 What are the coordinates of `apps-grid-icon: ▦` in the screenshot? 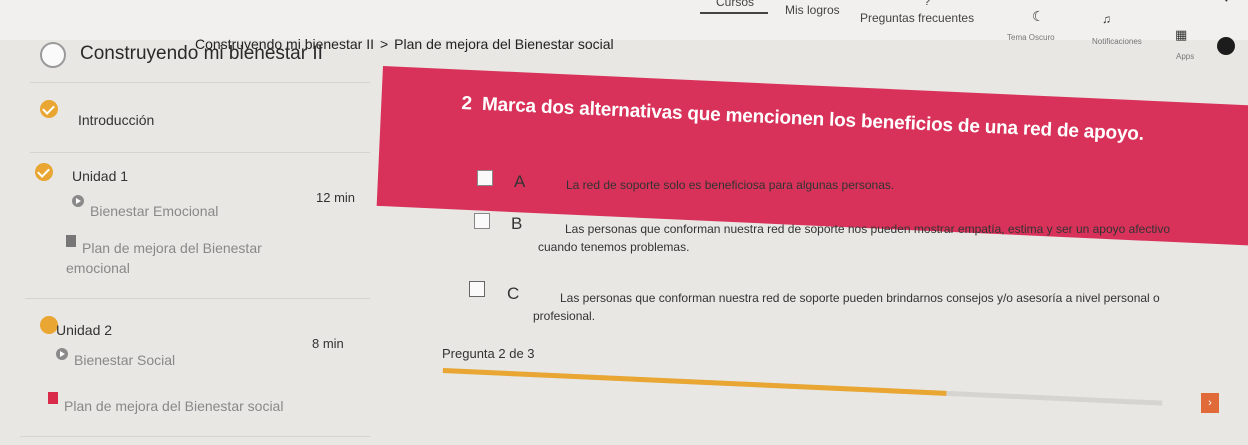 It's located at (1181, 35).